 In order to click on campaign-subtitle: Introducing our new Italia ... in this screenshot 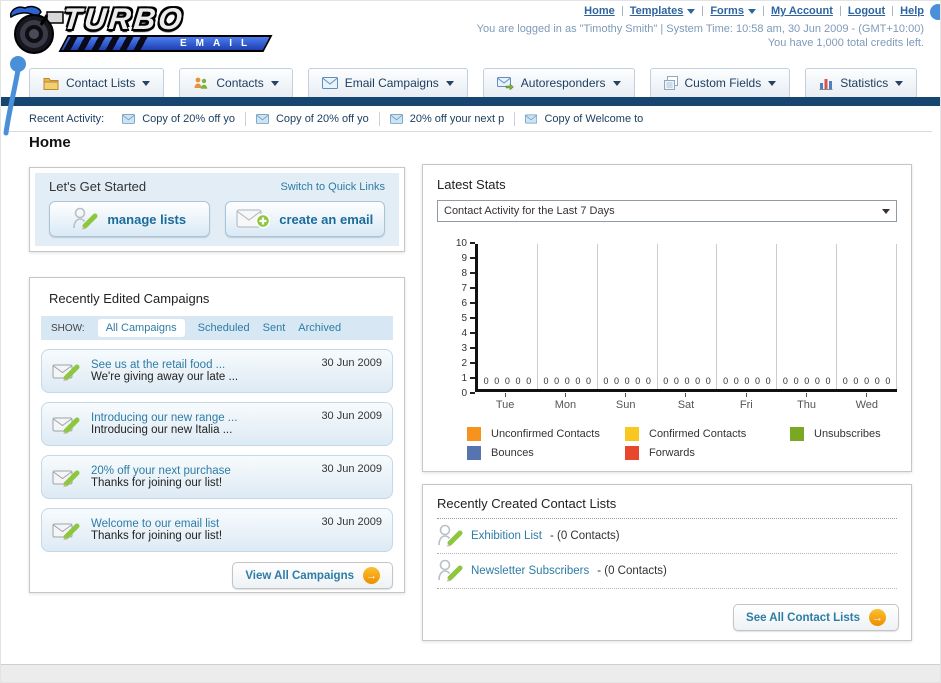, I will do `click(162, 430)`.